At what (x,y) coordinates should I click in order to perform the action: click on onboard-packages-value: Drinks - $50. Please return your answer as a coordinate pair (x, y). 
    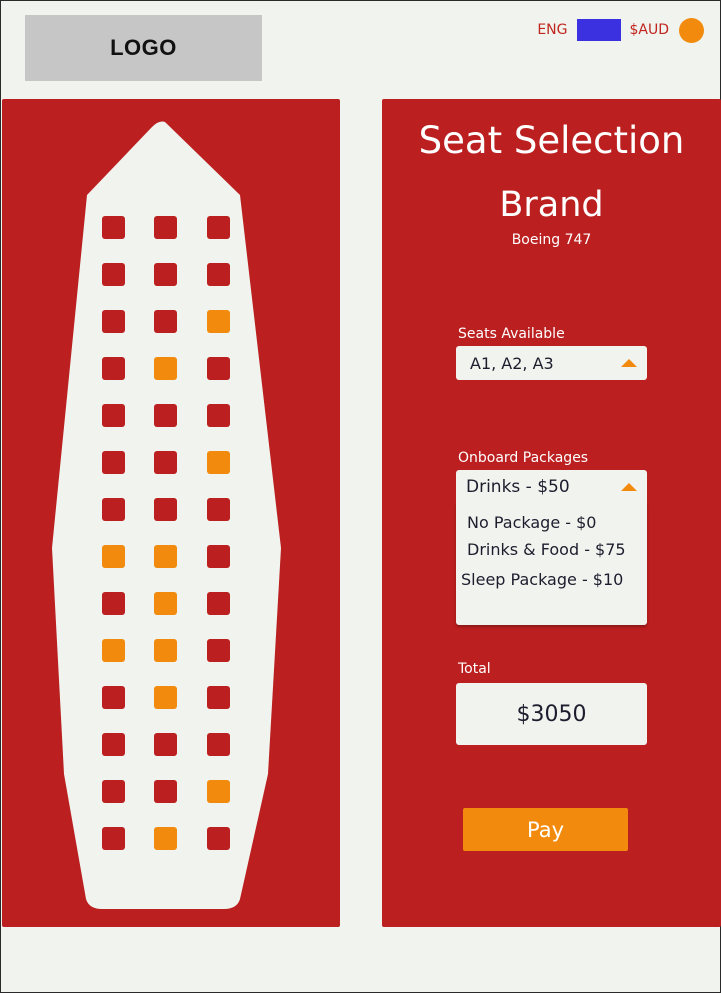
    Looking at the image, I should click on (518, 486).